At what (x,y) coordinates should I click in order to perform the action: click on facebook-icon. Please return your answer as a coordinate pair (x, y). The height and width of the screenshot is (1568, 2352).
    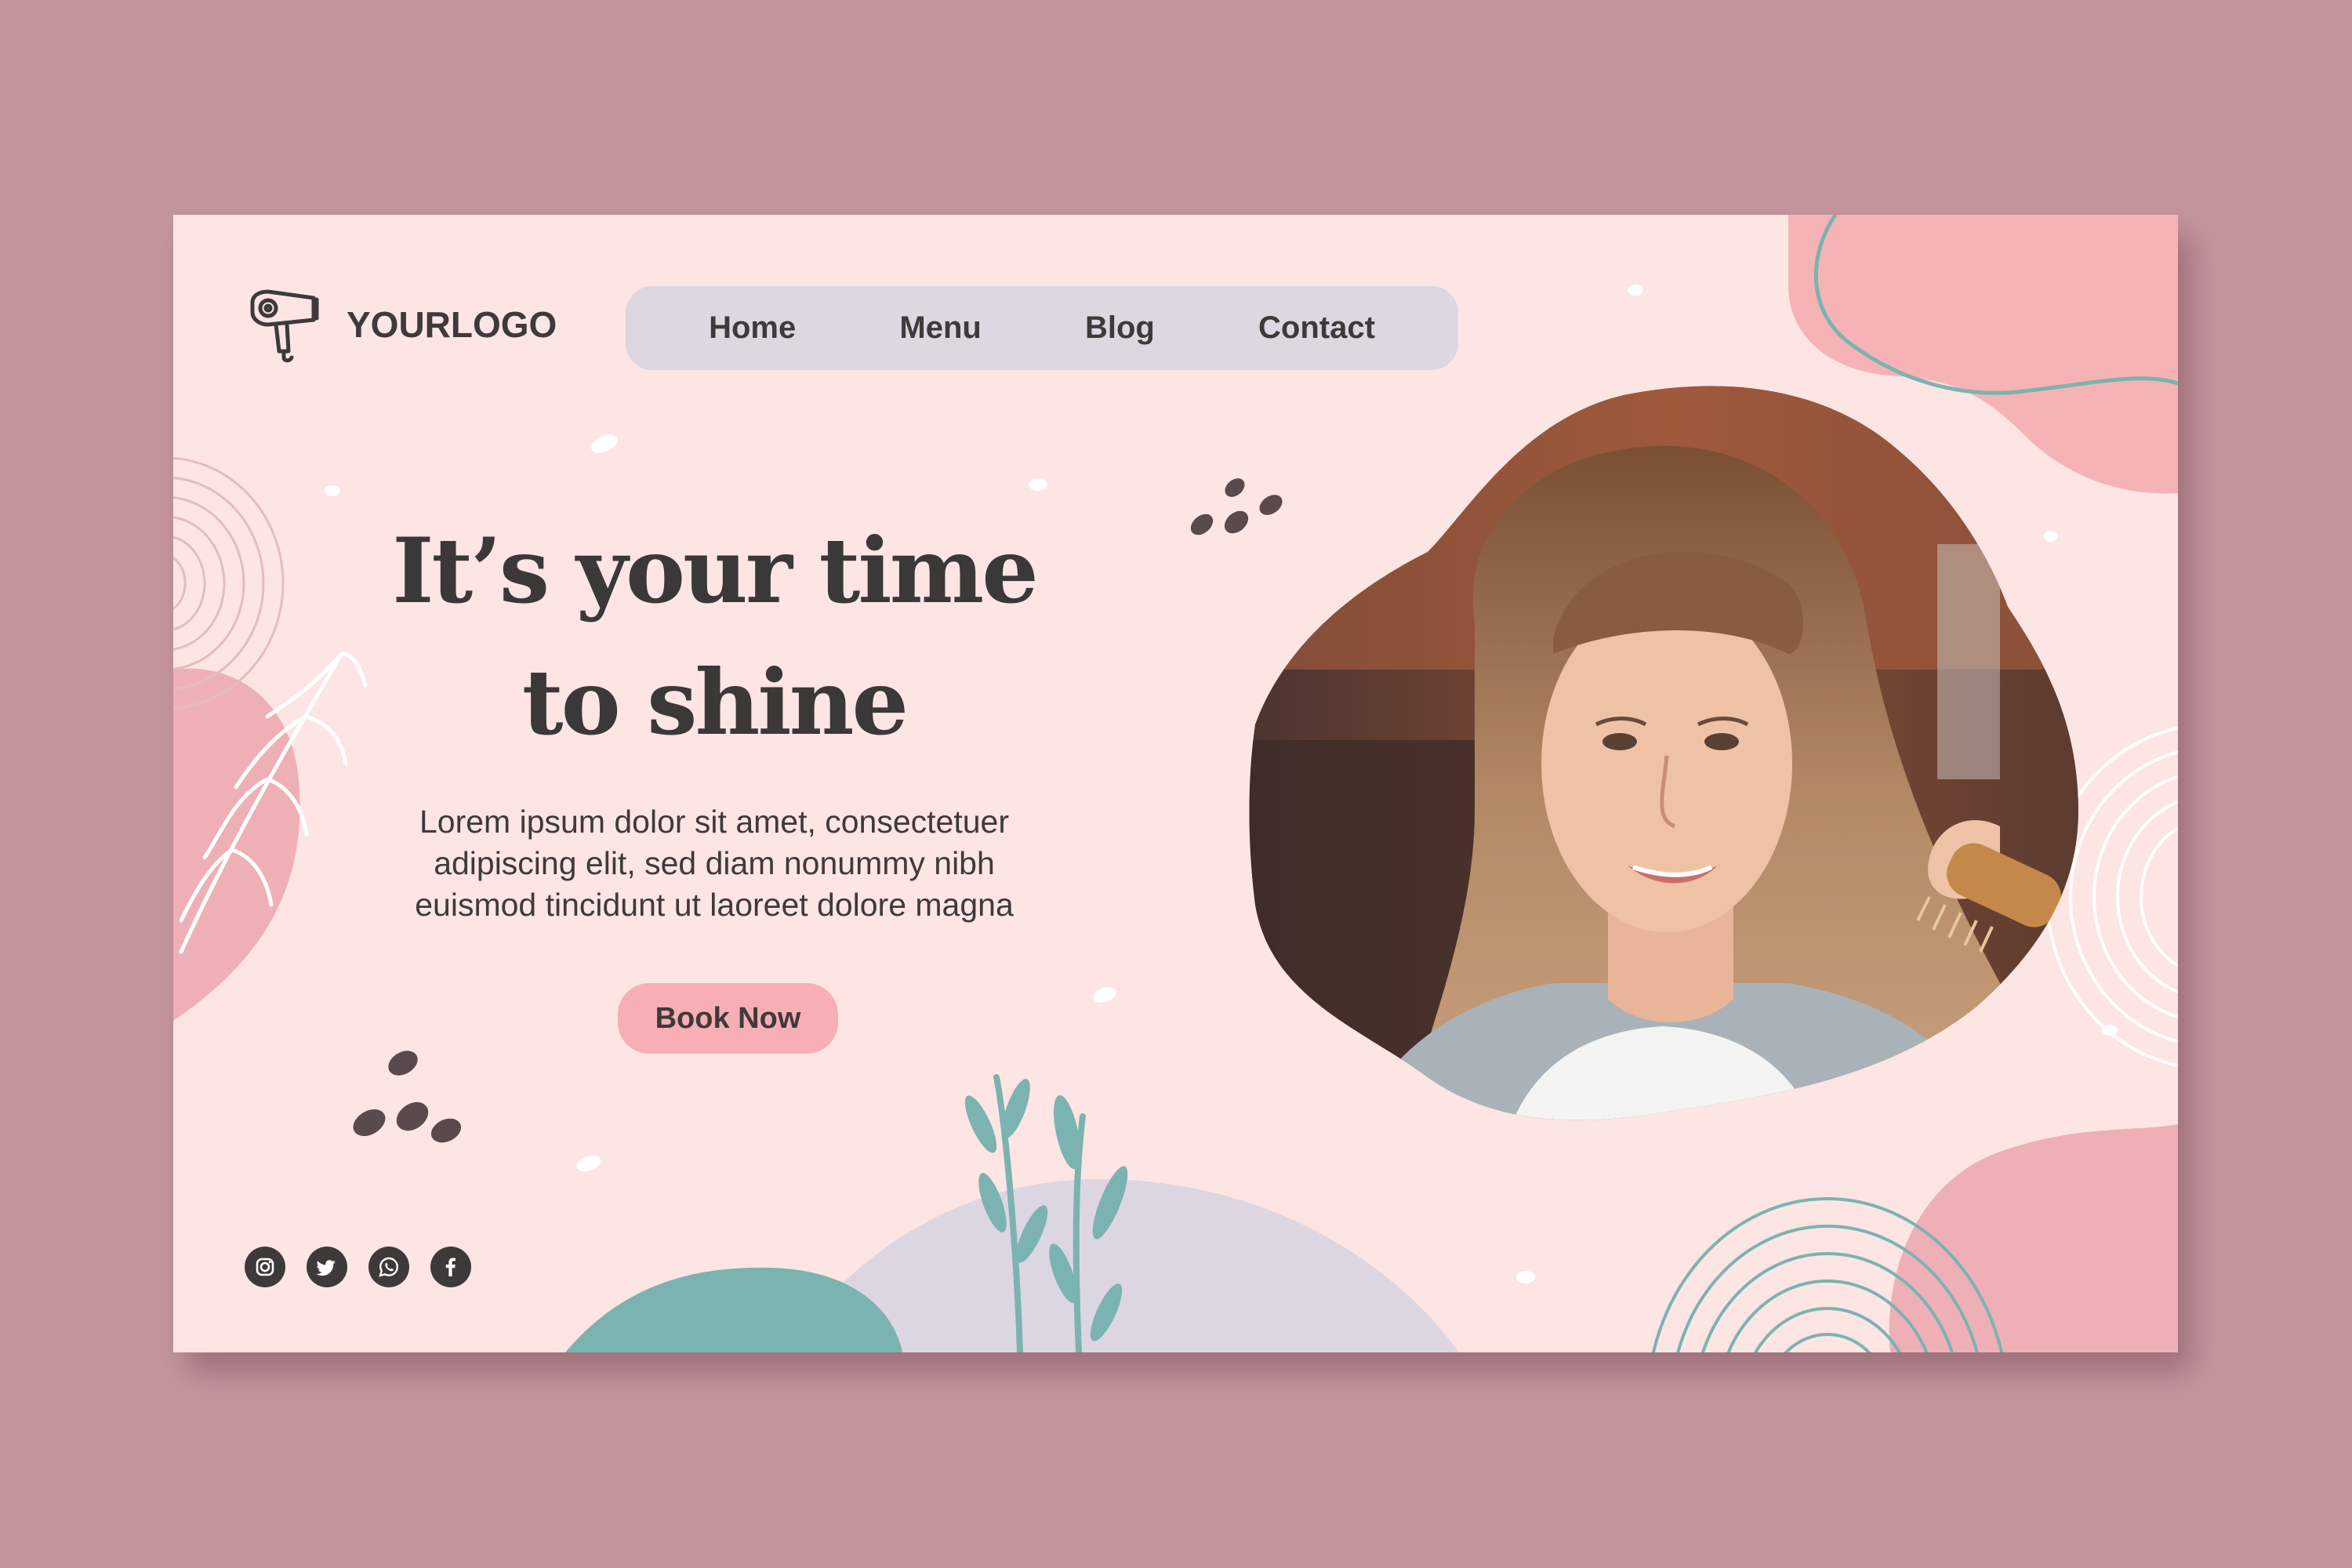
    Looking at the image, I should click on (451, 1267).